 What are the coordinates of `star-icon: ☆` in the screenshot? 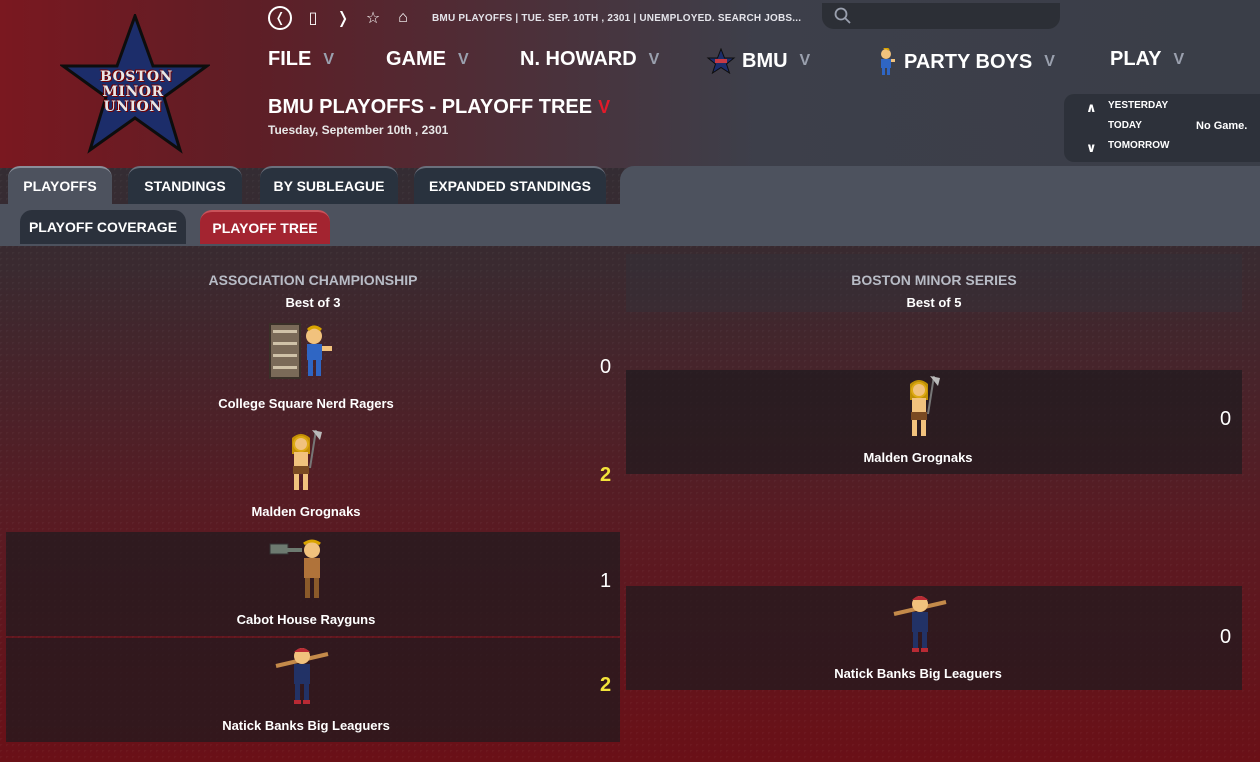 It's located at (373, 18).